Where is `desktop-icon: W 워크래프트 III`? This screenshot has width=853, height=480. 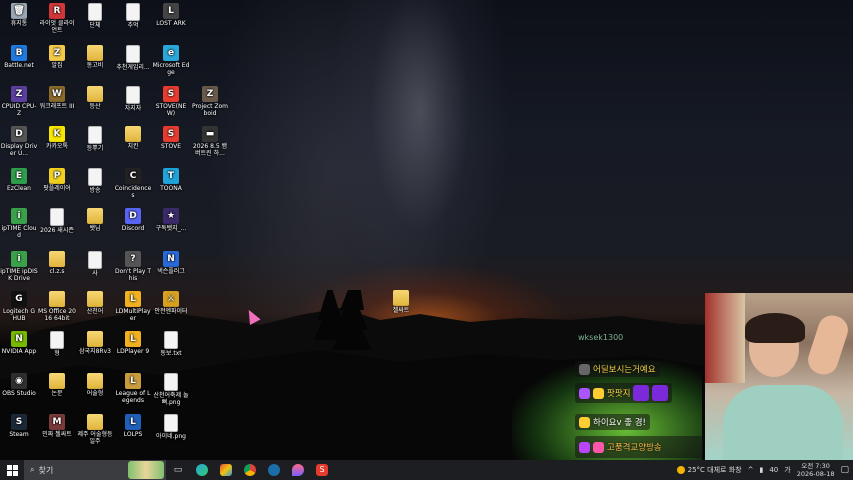 desktop-icon: W 워크래프트 III is located at coordinates (57, 98).